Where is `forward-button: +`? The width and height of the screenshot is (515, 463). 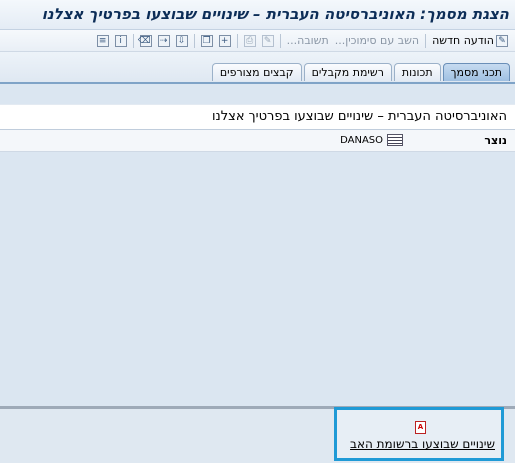
forward-button: + is located at coordinates (225, 41).